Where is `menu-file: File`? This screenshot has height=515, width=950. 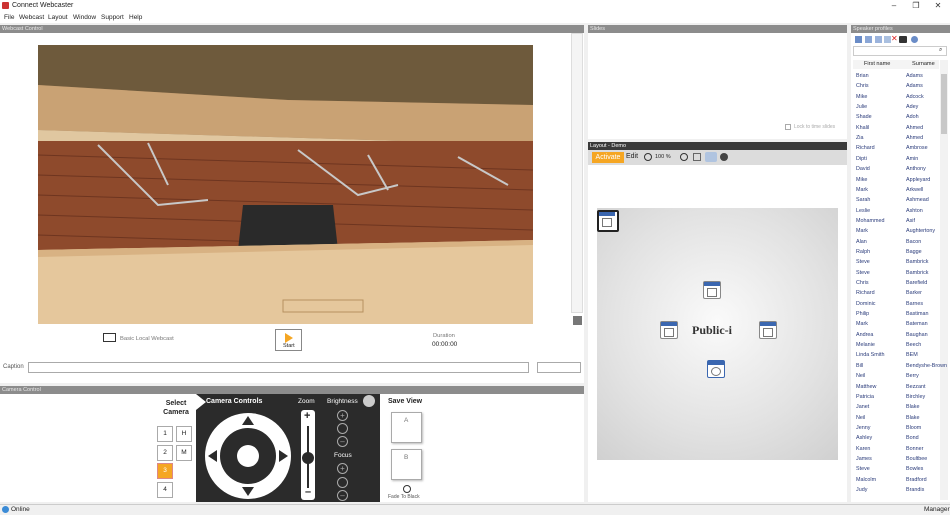
menu-file: File is located at coordinates (9, 17).